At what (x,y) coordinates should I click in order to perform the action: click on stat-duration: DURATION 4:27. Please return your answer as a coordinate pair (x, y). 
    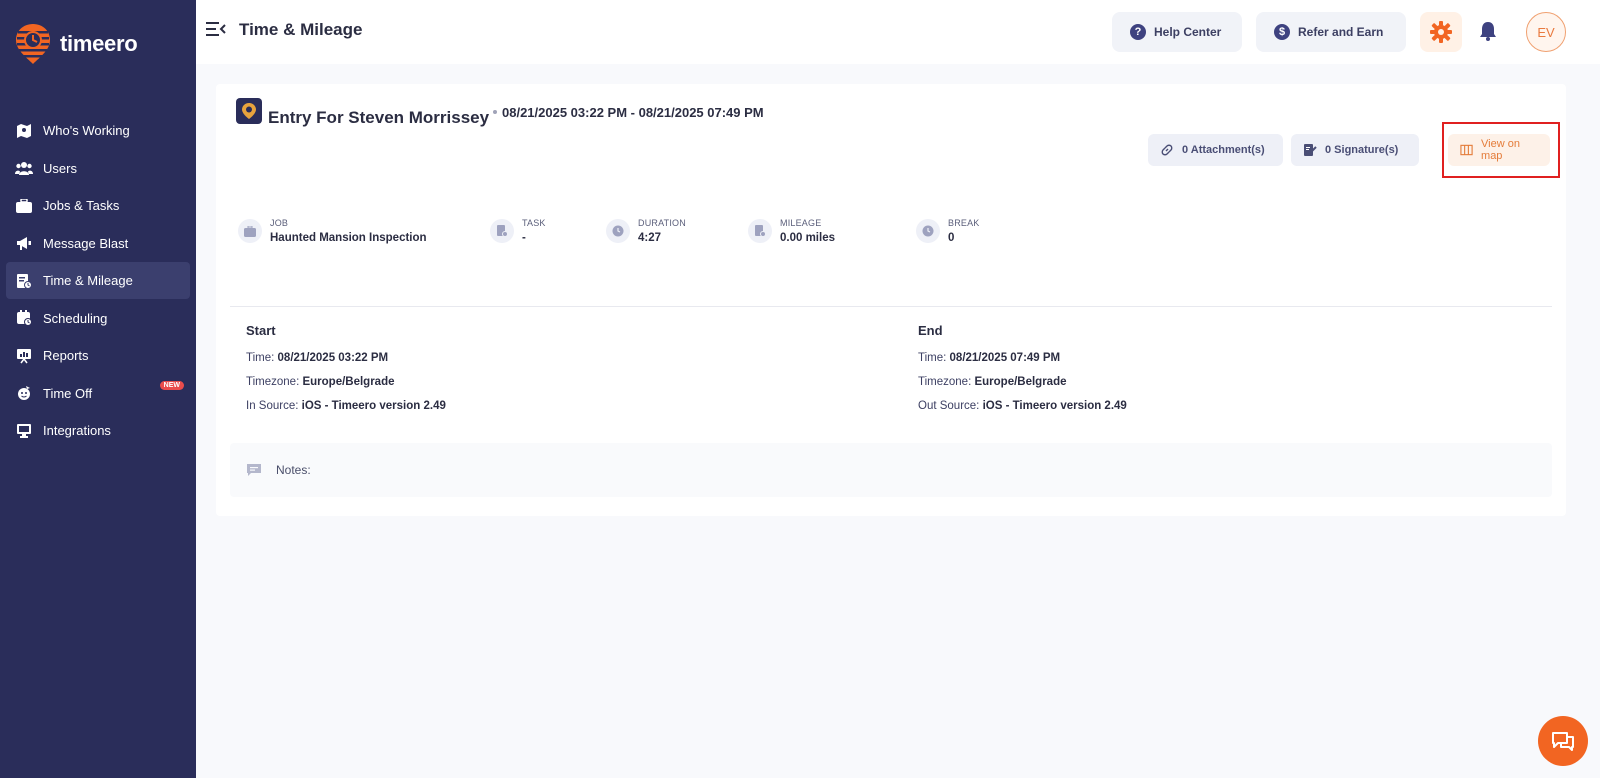
    Looking at the image, I should click on (646, 230).